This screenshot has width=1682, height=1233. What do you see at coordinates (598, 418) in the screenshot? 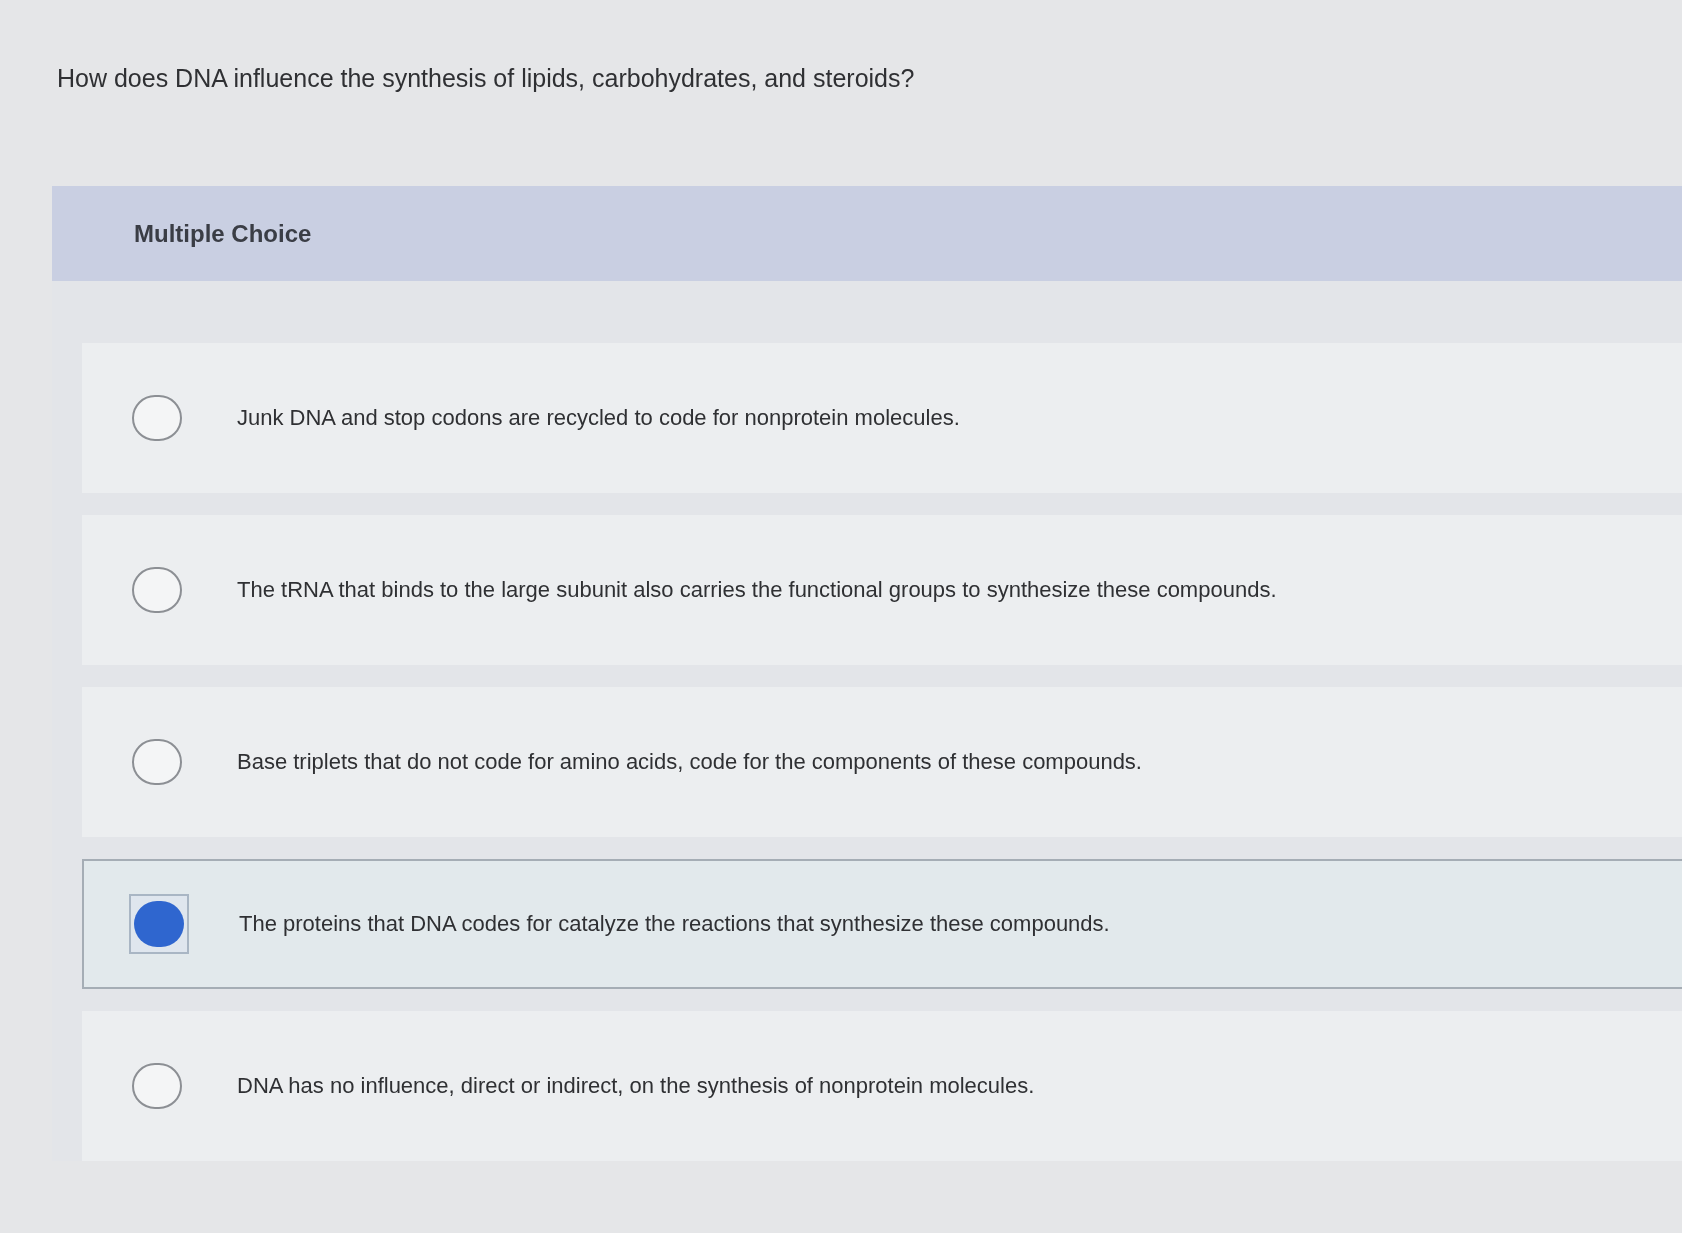
I see `option-text: Junk DNA and stop codons are recycled to code for nonprotein molecules.` at bounding box center [598, 418].